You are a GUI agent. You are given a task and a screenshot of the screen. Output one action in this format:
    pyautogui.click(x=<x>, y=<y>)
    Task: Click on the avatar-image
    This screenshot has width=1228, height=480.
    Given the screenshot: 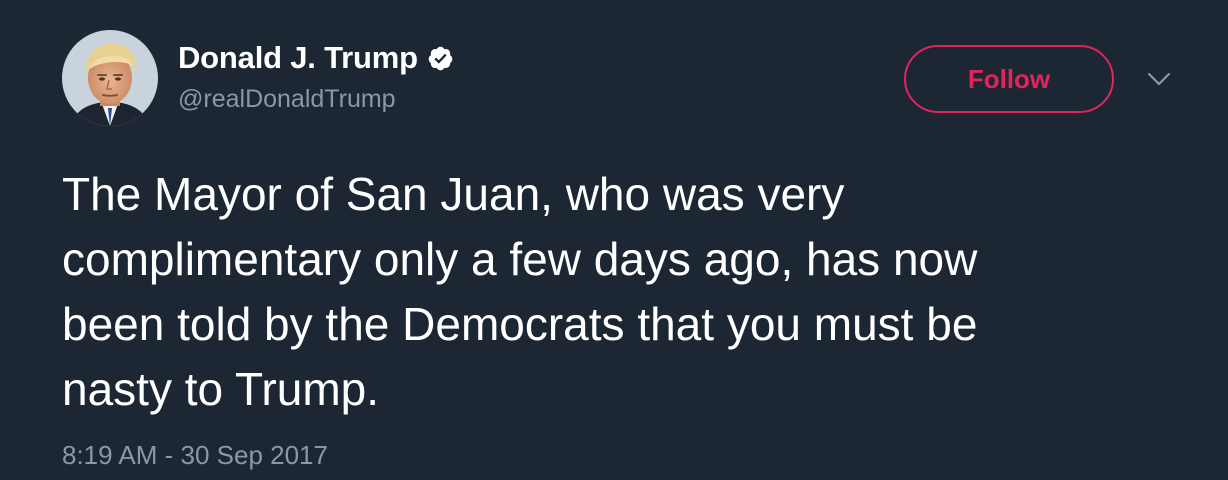 What is the action you would take?
    pyautogui.click(x=110, y=78)
    